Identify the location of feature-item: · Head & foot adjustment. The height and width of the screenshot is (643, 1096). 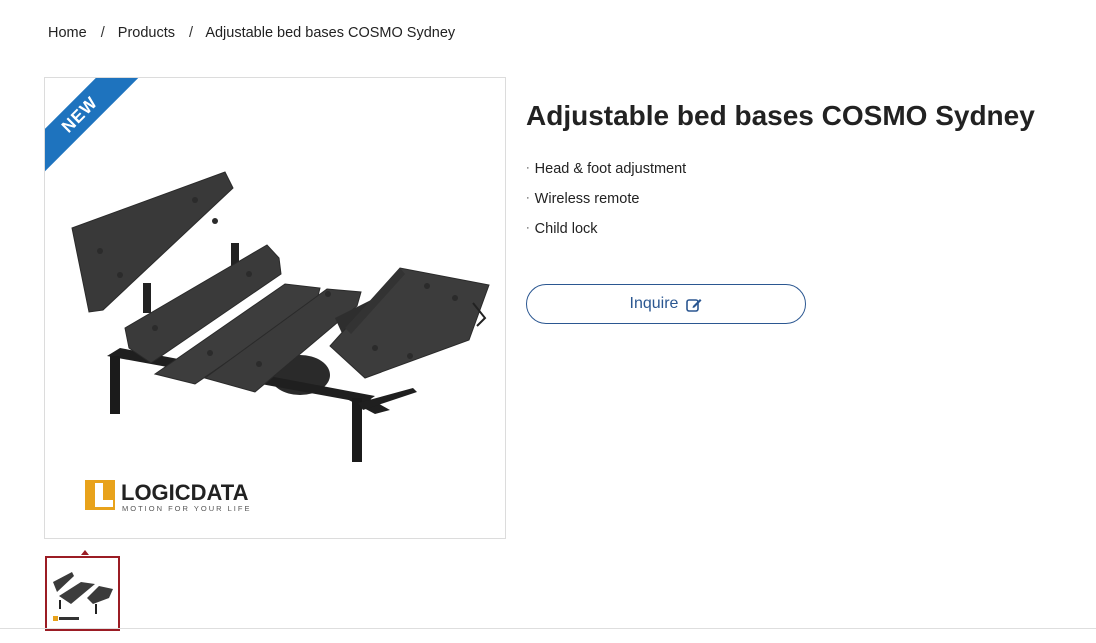
(606, 175).